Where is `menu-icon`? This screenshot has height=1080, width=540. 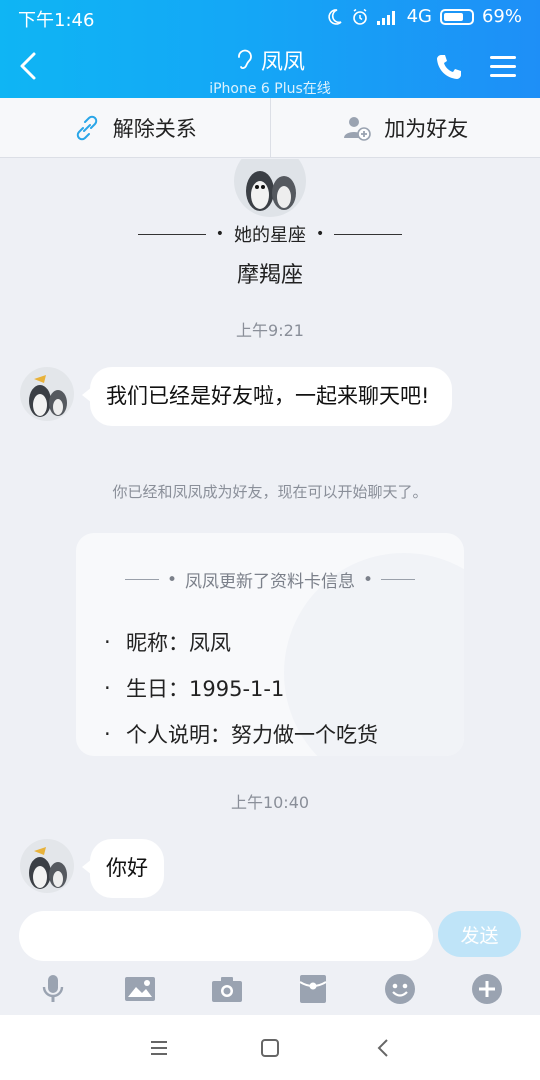
menu-icon is located at coordinates (503, 66).